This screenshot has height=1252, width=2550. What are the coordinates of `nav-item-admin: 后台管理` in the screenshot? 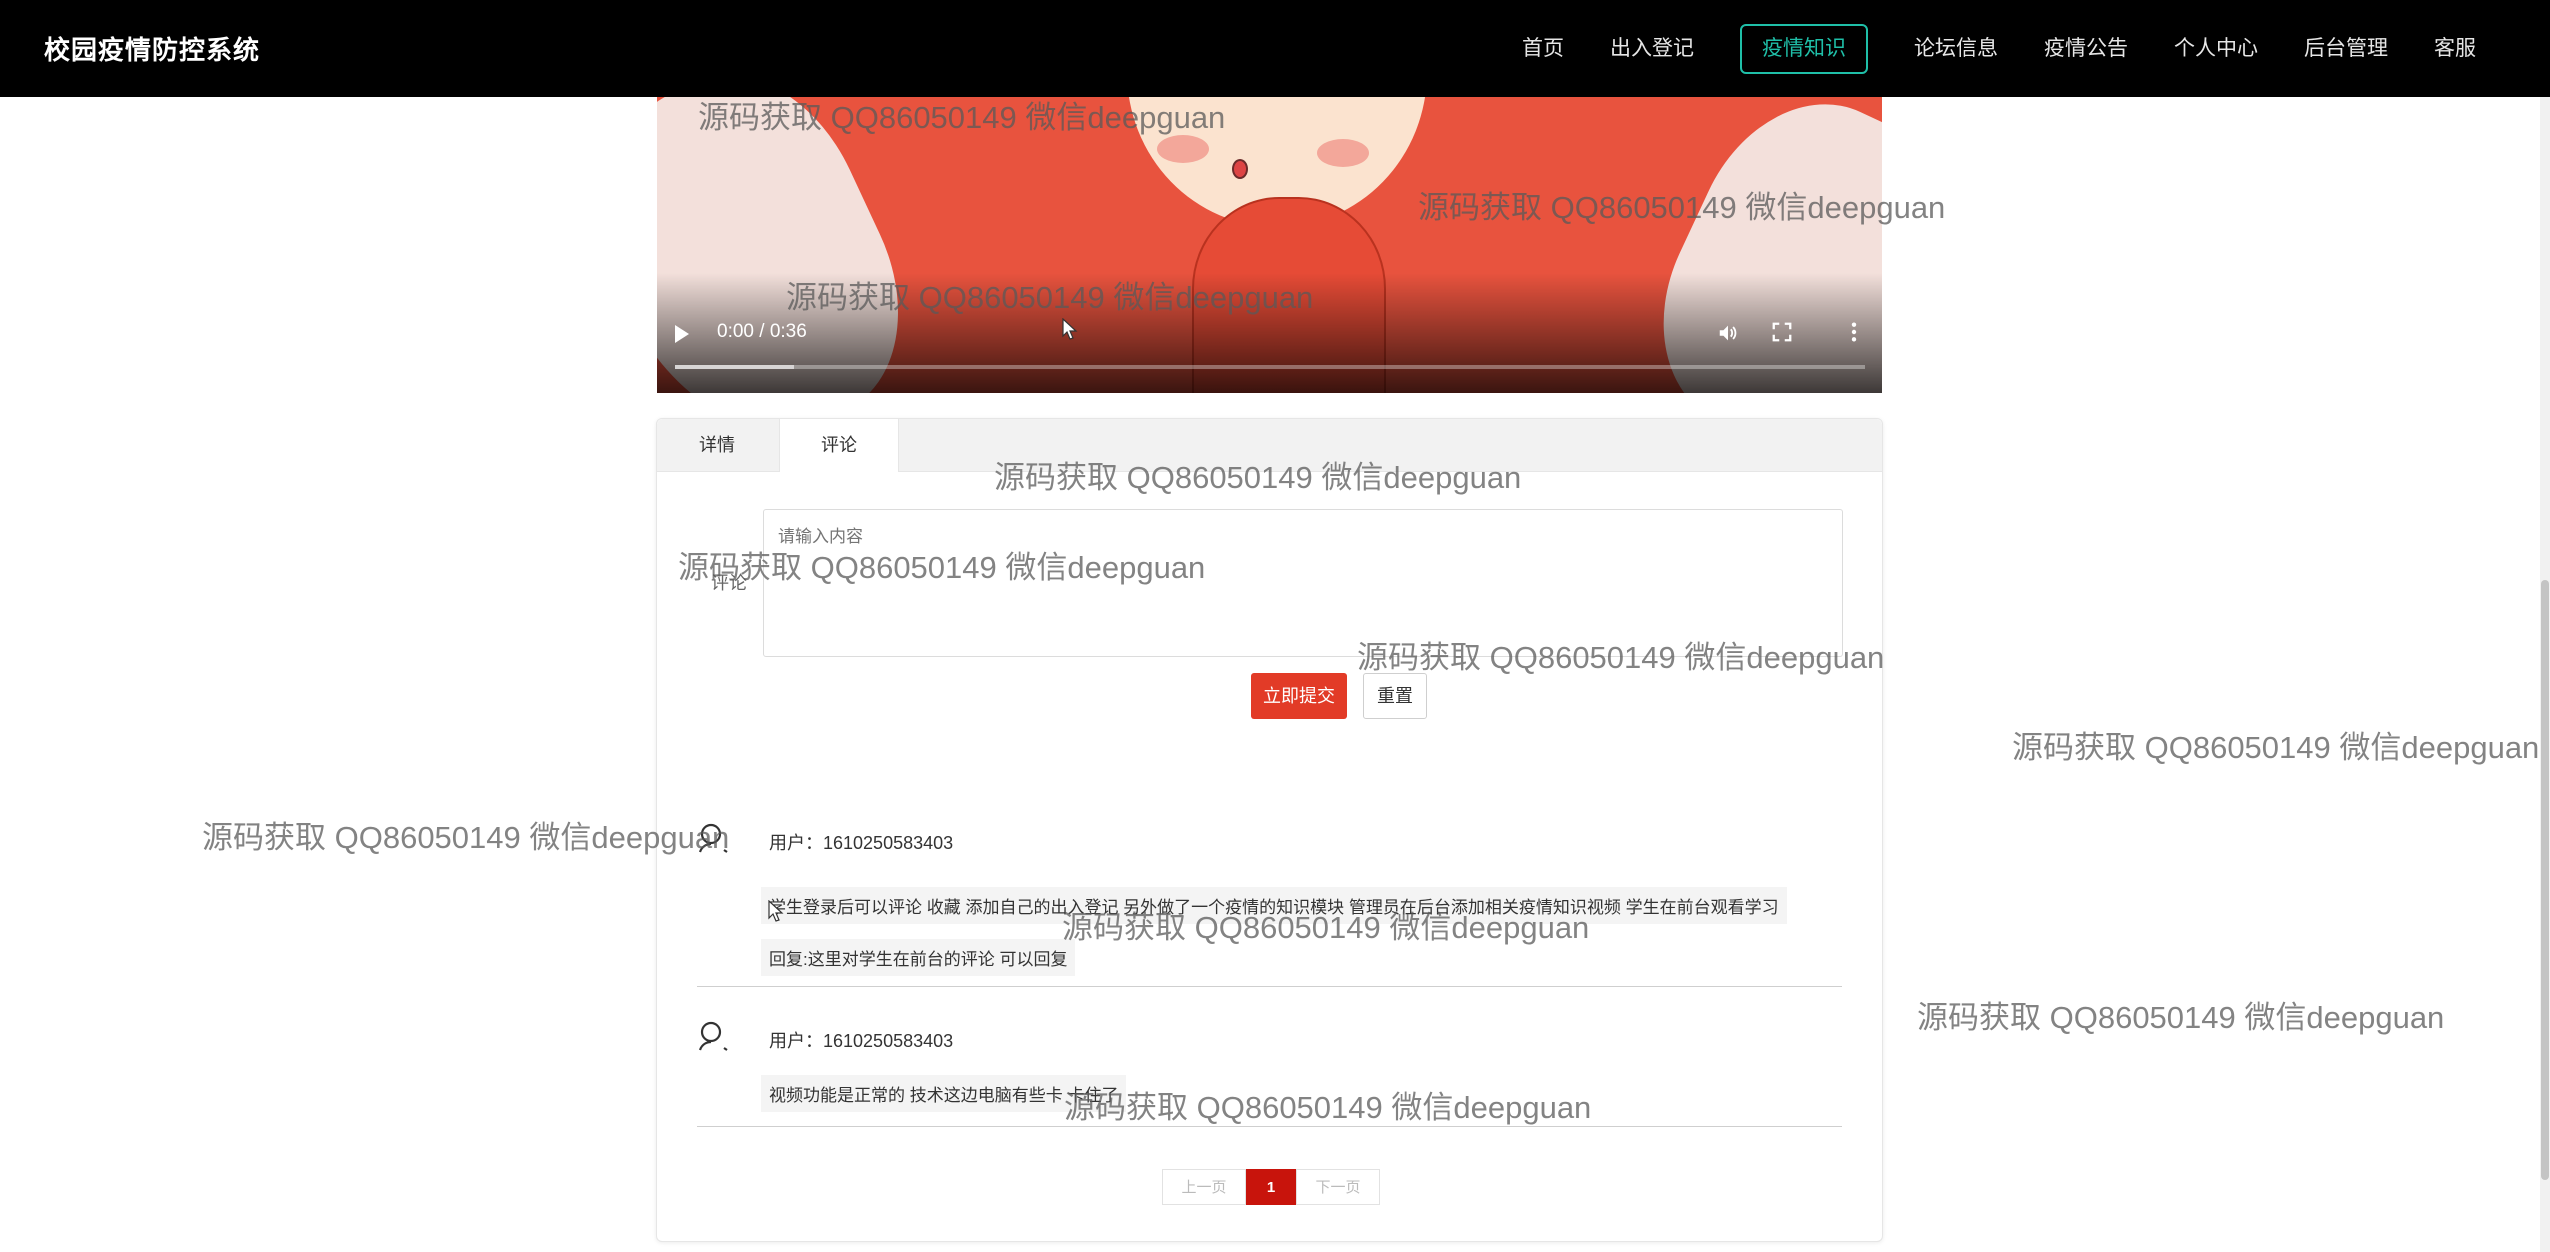 It's located at (2346, 49).